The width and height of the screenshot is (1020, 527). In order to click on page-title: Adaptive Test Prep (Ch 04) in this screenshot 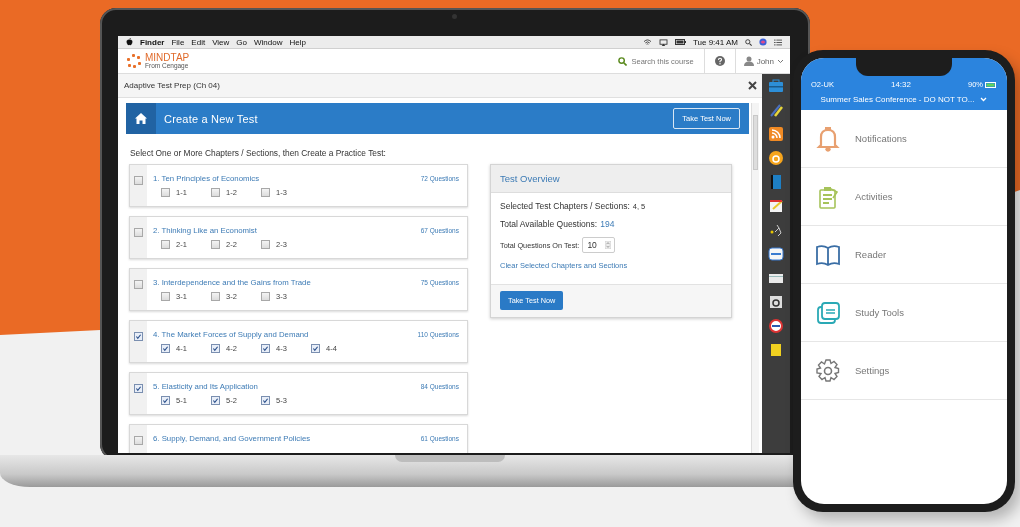, I will do `click(172, 85)`.